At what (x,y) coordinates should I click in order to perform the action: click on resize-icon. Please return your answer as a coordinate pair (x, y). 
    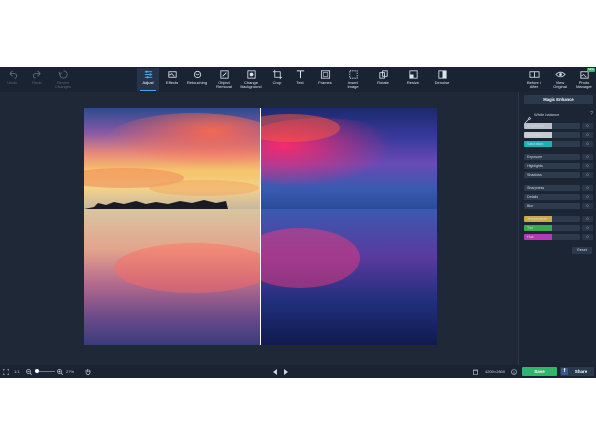
    Looking at the image, I should click on (413, 74).